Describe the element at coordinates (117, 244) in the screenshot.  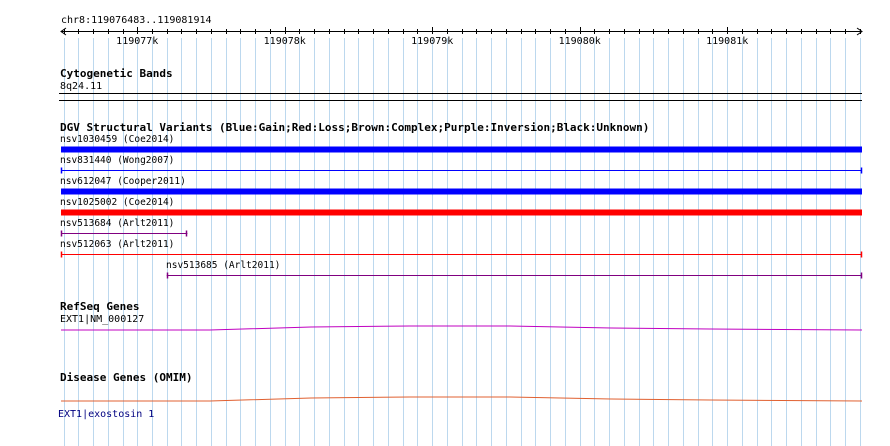
I see `dgv-feature-label: nsv512063 (Arlt2011)` at that location.